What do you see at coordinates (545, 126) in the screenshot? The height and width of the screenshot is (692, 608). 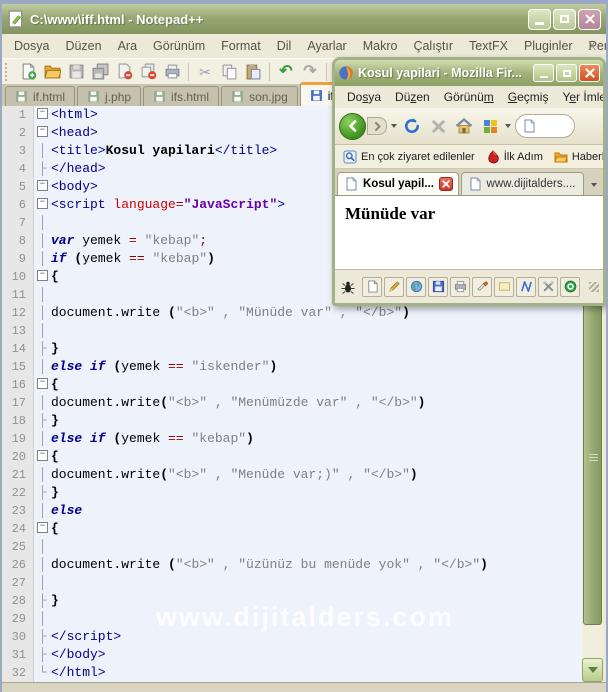 I see `url-bar` at bounding box center [545, 126].